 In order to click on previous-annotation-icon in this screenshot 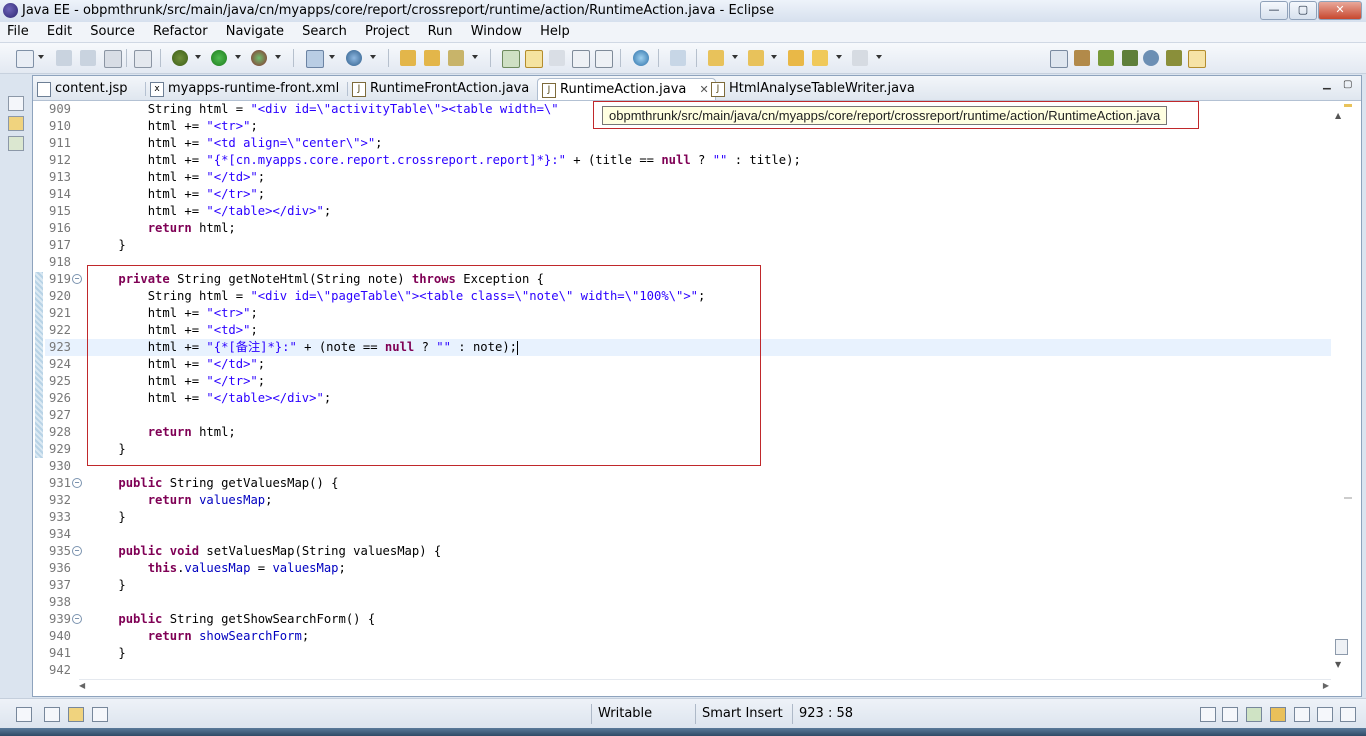, I will do `click(756, 58)`.